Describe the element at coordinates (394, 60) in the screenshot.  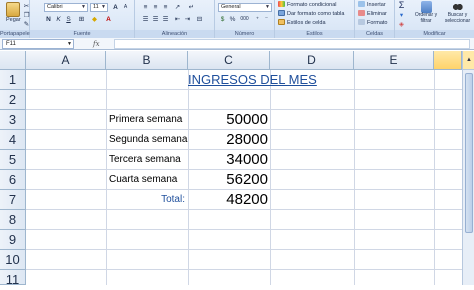
I see `column-header-e: E` at that location.